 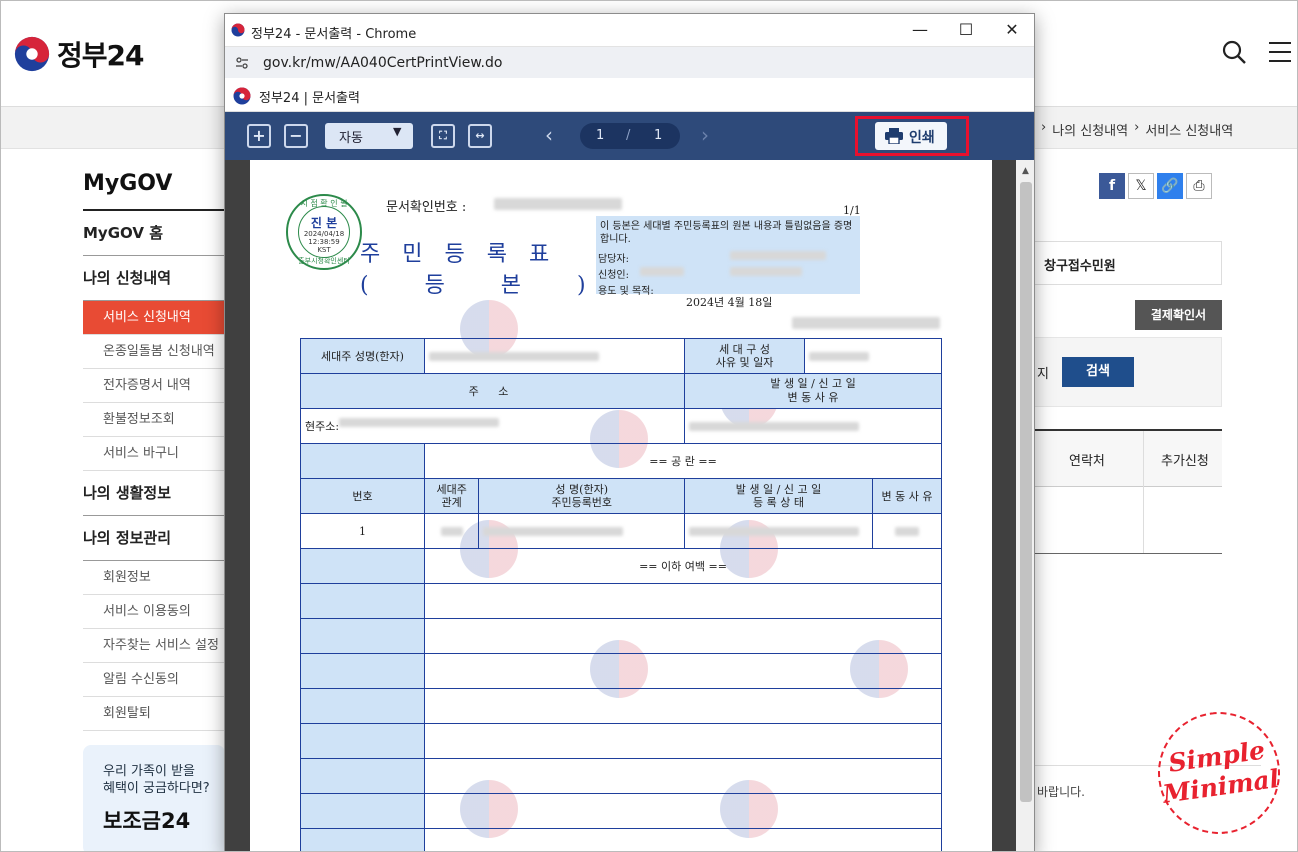 I want to click on print-button: 인쇄, so click(x=911, y=136).